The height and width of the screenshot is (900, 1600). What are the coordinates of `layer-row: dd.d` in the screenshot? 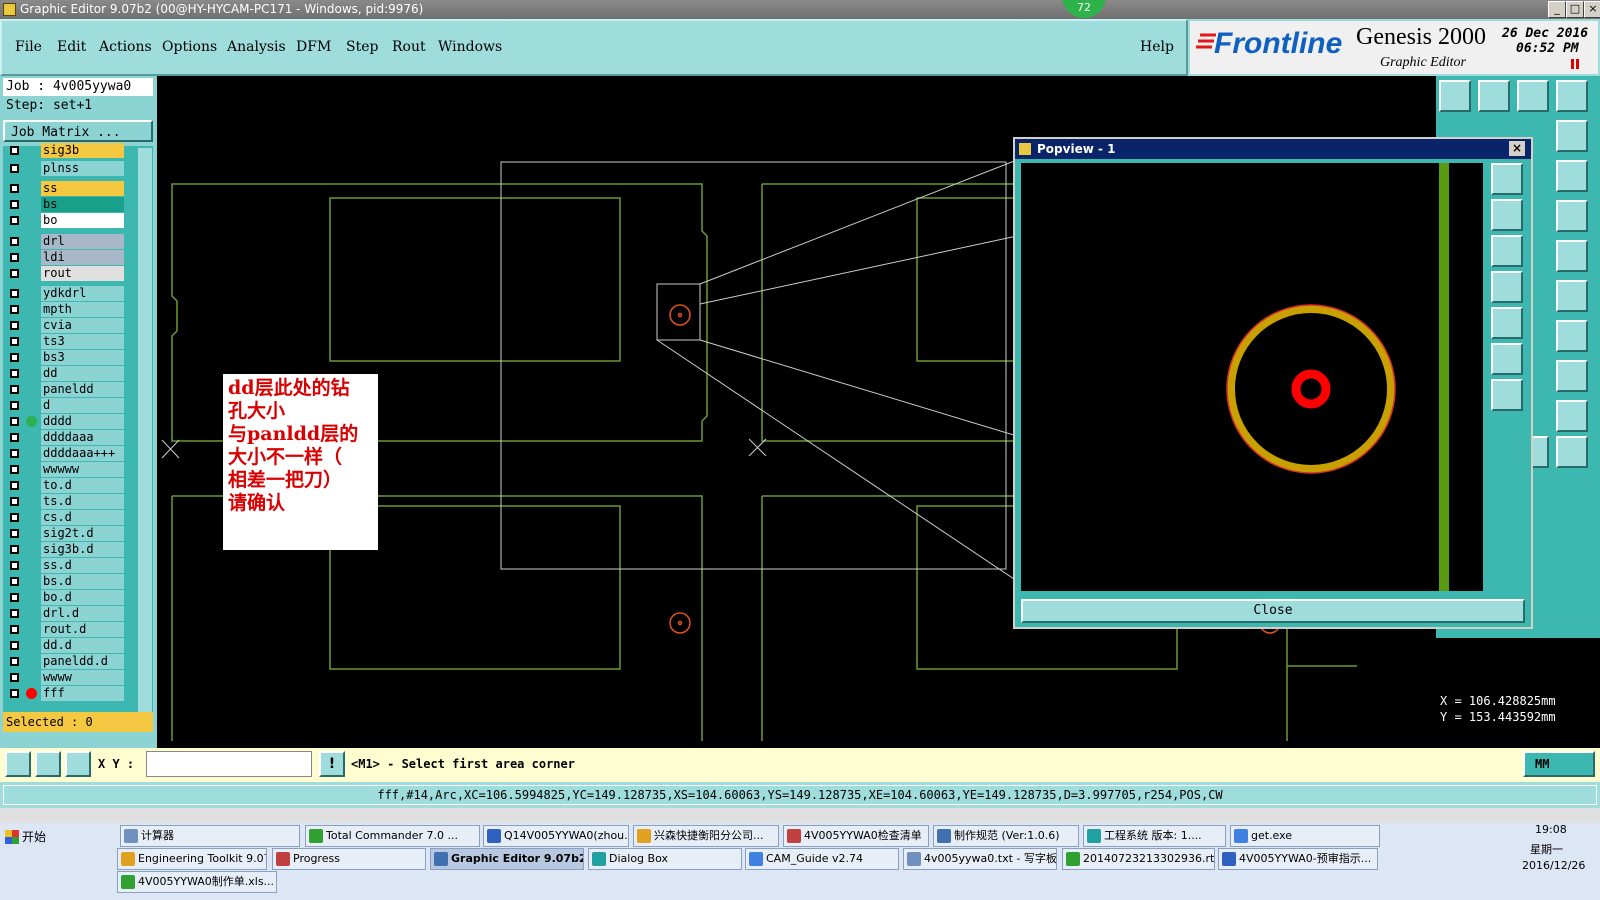 It's located at (65, 645).